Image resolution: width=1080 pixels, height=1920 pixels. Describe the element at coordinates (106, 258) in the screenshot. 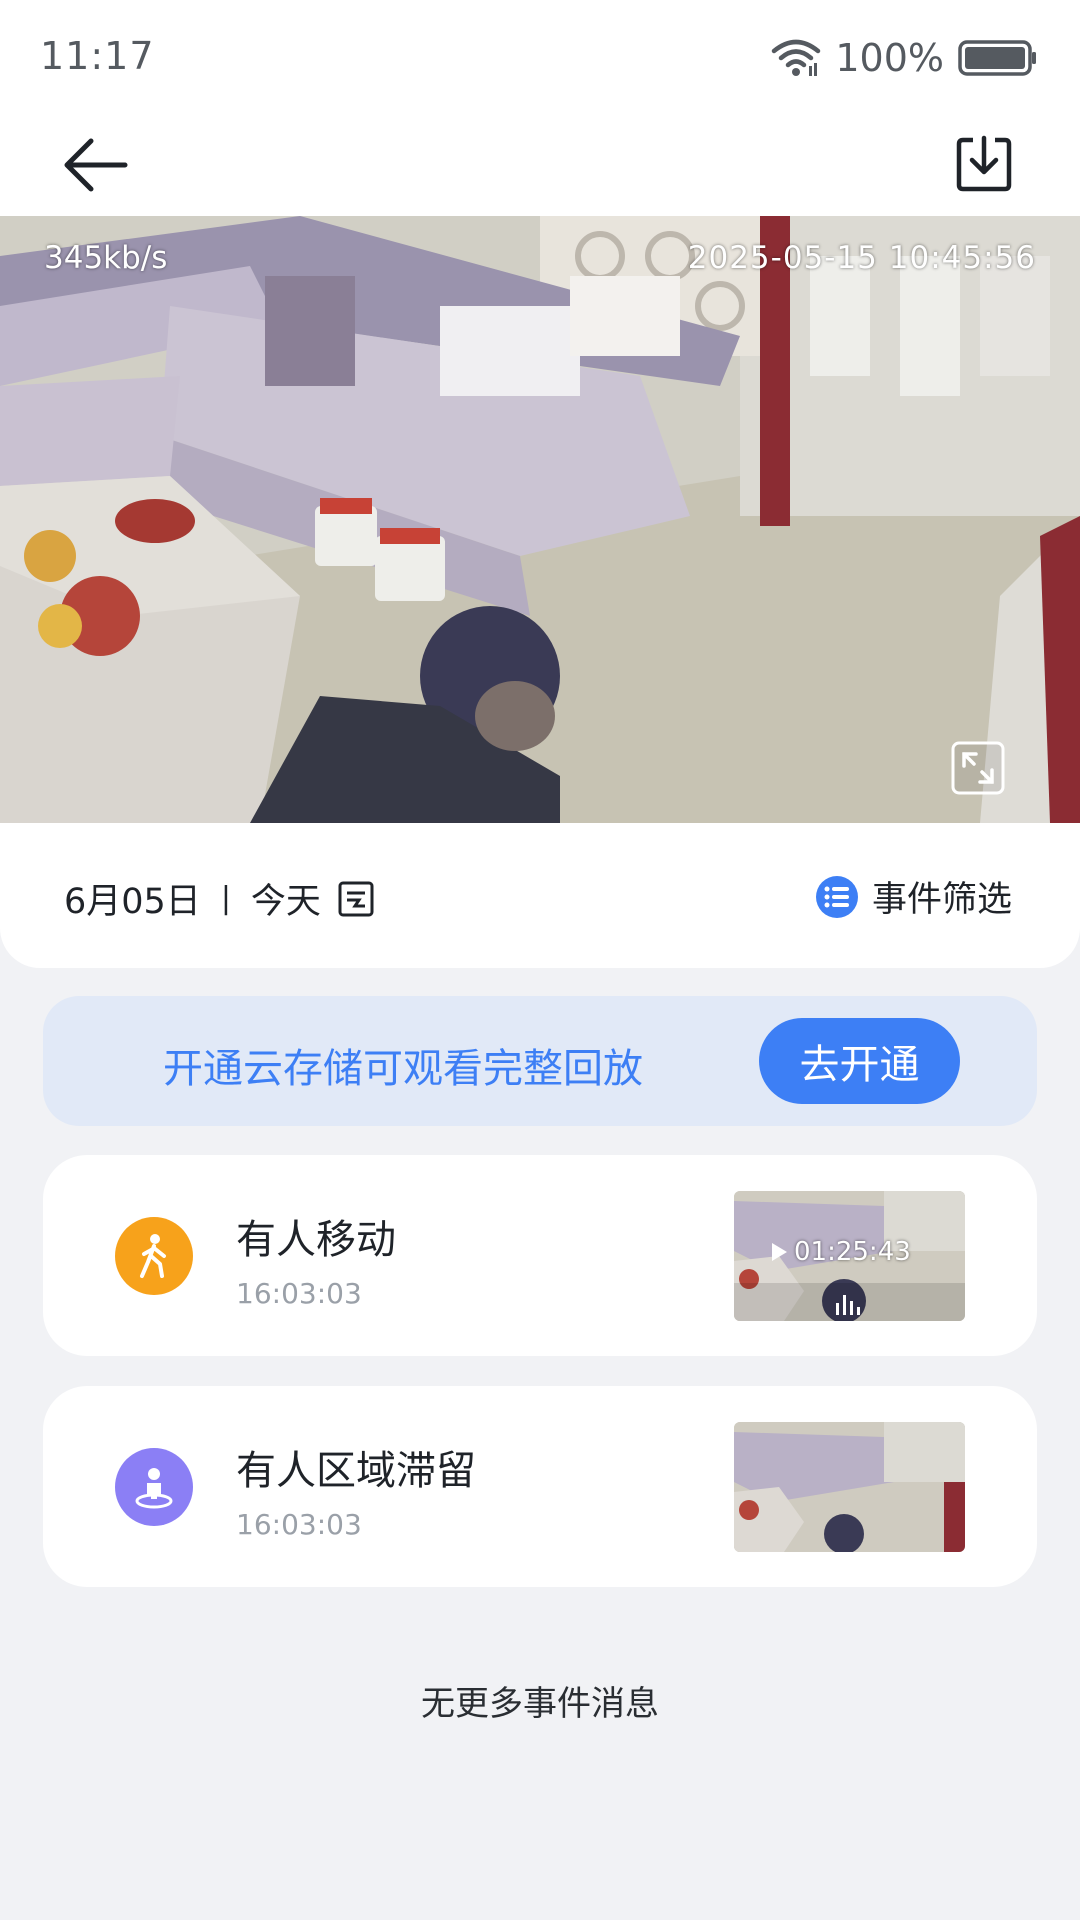

I see `video-bitrate: 345kb/s` at that location.